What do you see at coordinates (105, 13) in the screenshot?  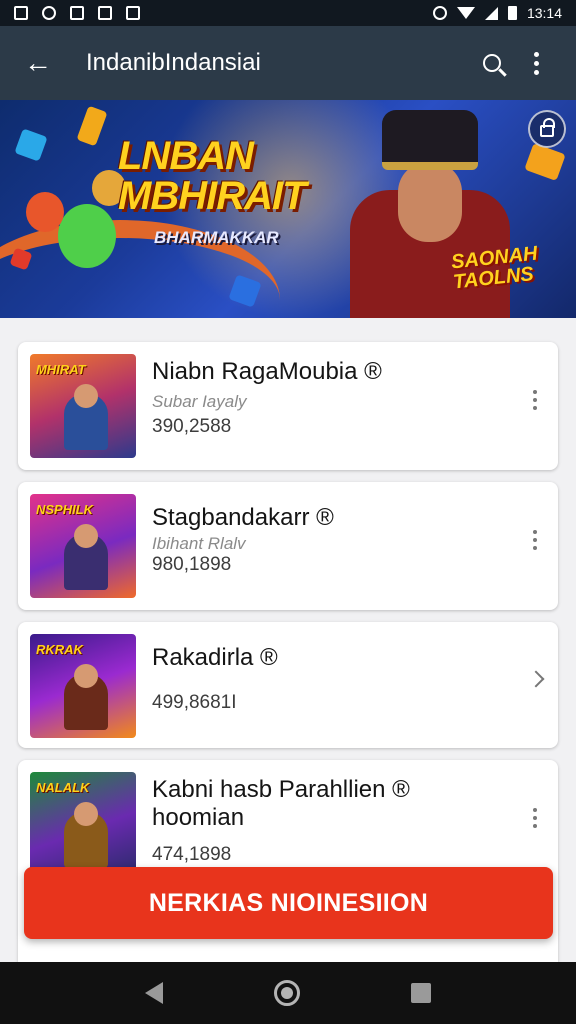 I see `mail-notification-icon` at bounding box center [105, 13].